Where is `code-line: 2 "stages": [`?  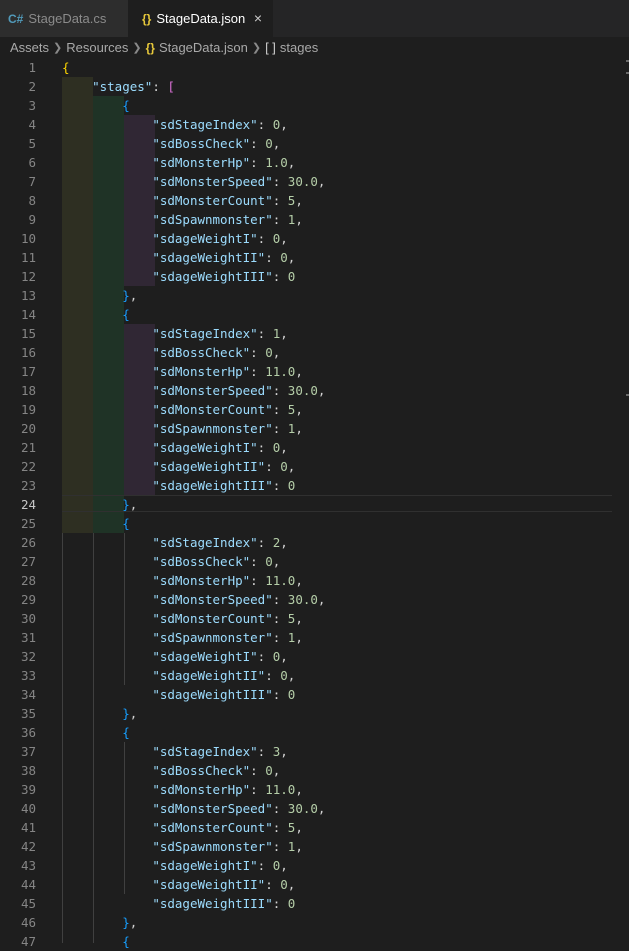 code-line: 2 "stages": [ is located at coordinates (314, 86).